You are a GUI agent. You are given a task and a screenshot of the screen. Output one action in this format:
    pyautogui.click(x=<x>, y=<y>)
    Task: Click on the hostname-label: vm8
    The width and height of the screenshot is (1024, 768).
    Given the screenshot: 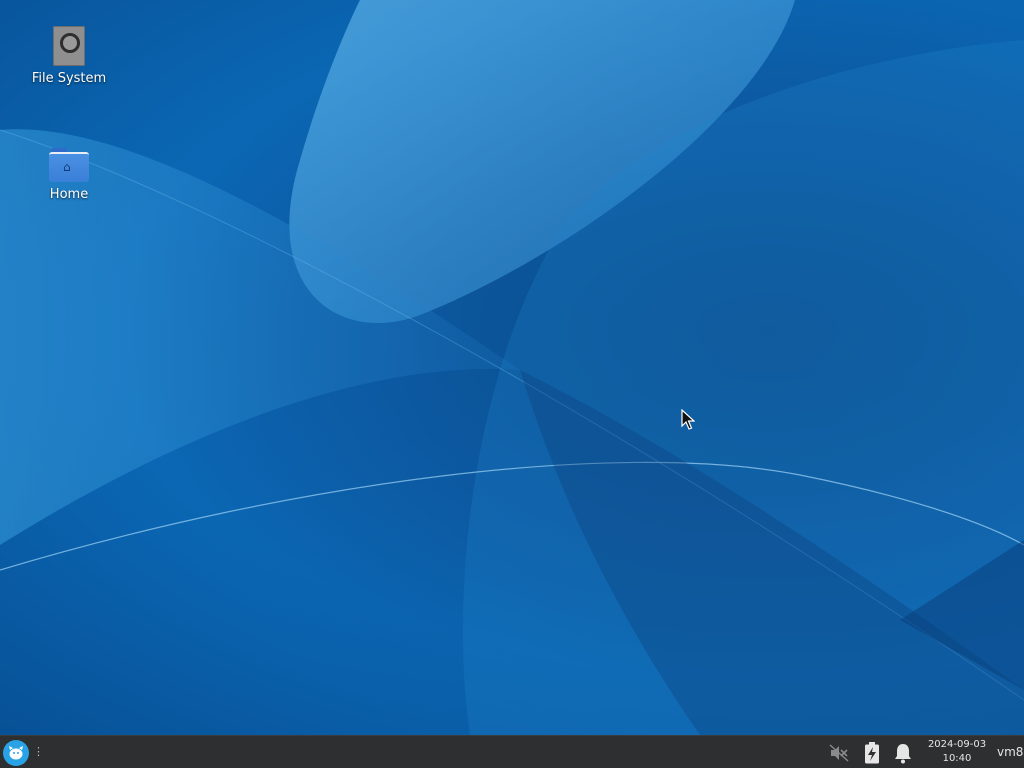 What is the action you would take?
    pyautogui.click(x=1010, y=752)
    